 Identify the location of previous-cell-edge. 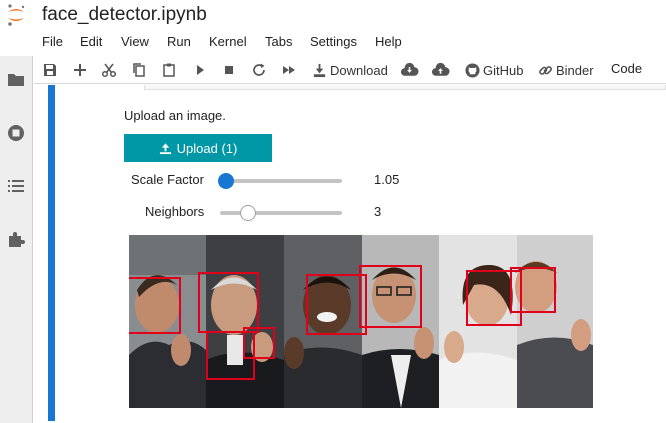
(405, 87).